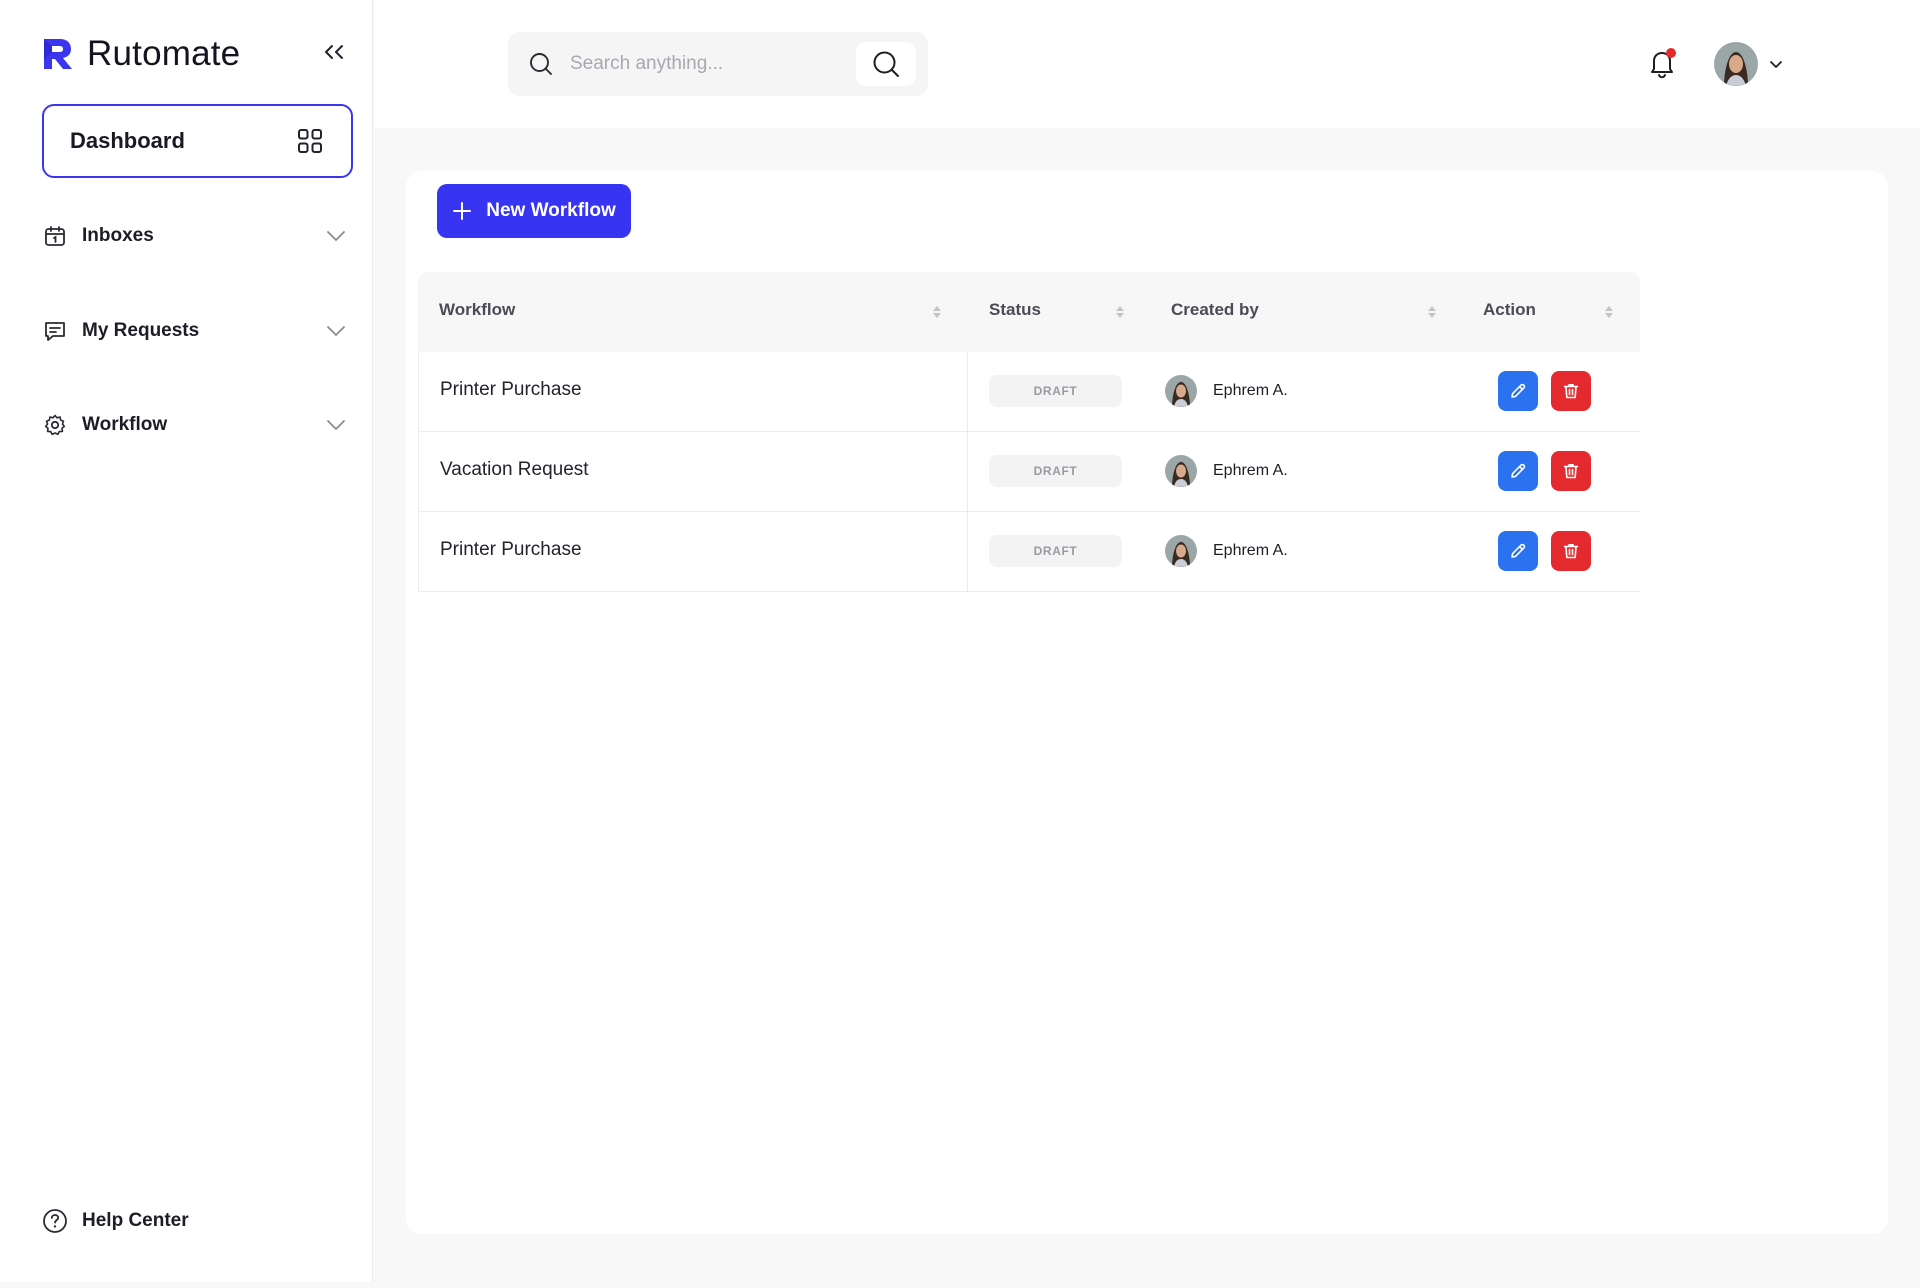  I want to click on nav-workflow-label: Workflow, so click(125, 424).